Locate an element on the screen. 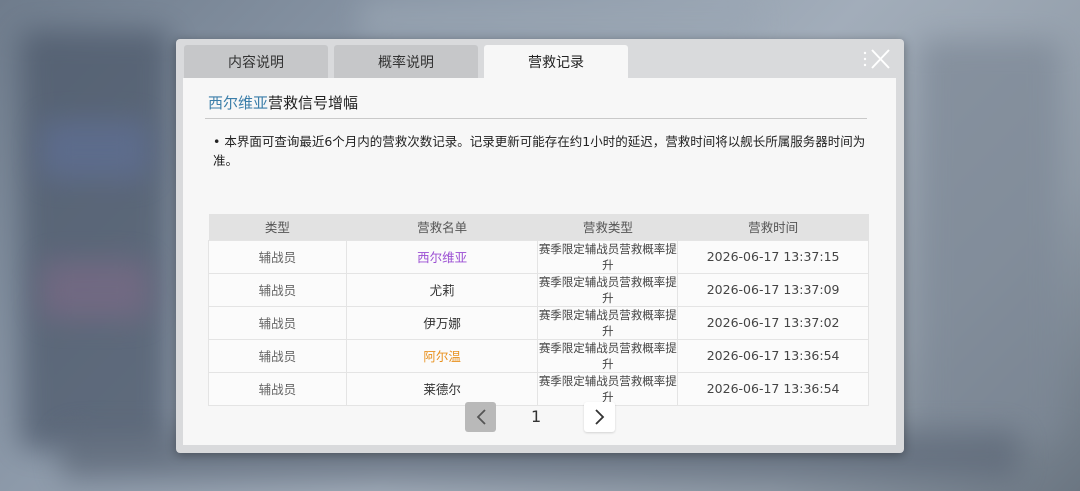 The height and width of the screenshot is (491, 1080). page-title: 西尔维亚营救信号增幅 is located at coordinates (283, 102).